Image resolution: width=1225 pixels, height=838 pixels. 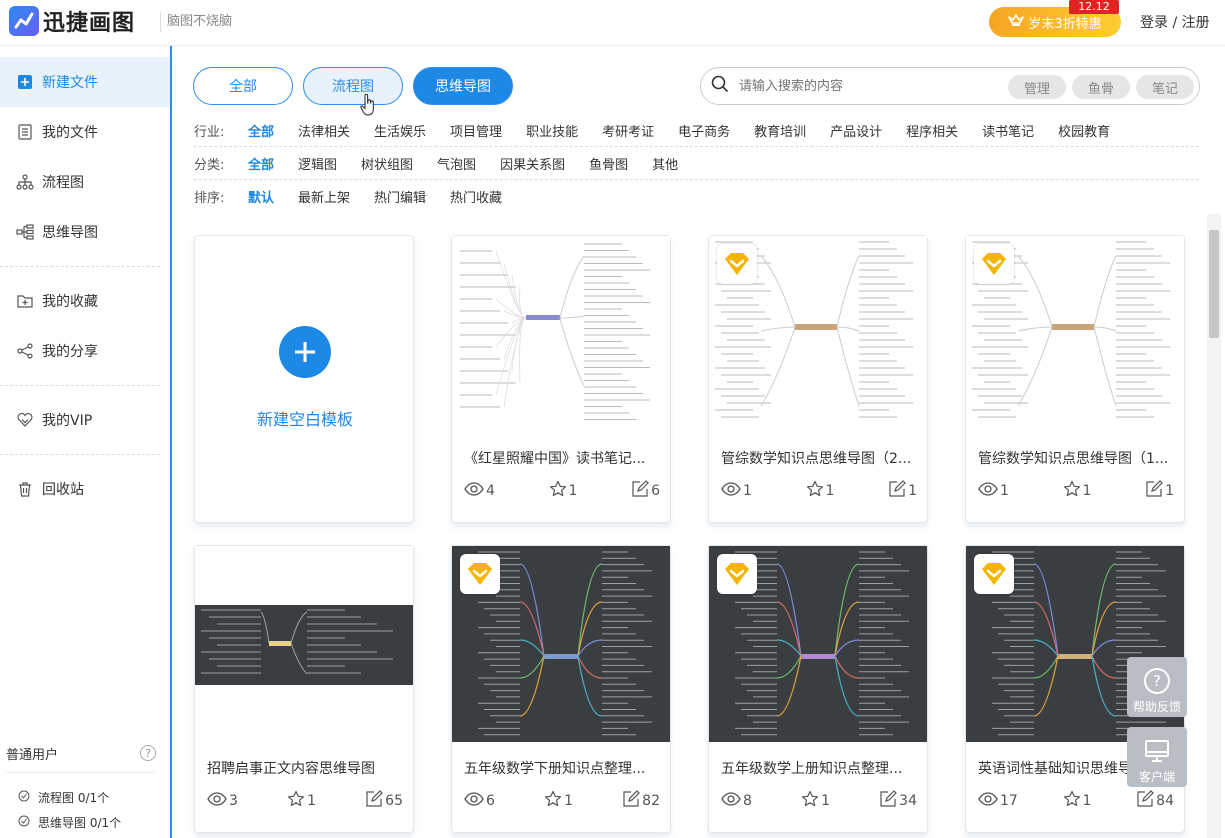 I want to click on template-card: 管综数学知识点思维导图（2... 1 1 1, so click(x=818, y=379).